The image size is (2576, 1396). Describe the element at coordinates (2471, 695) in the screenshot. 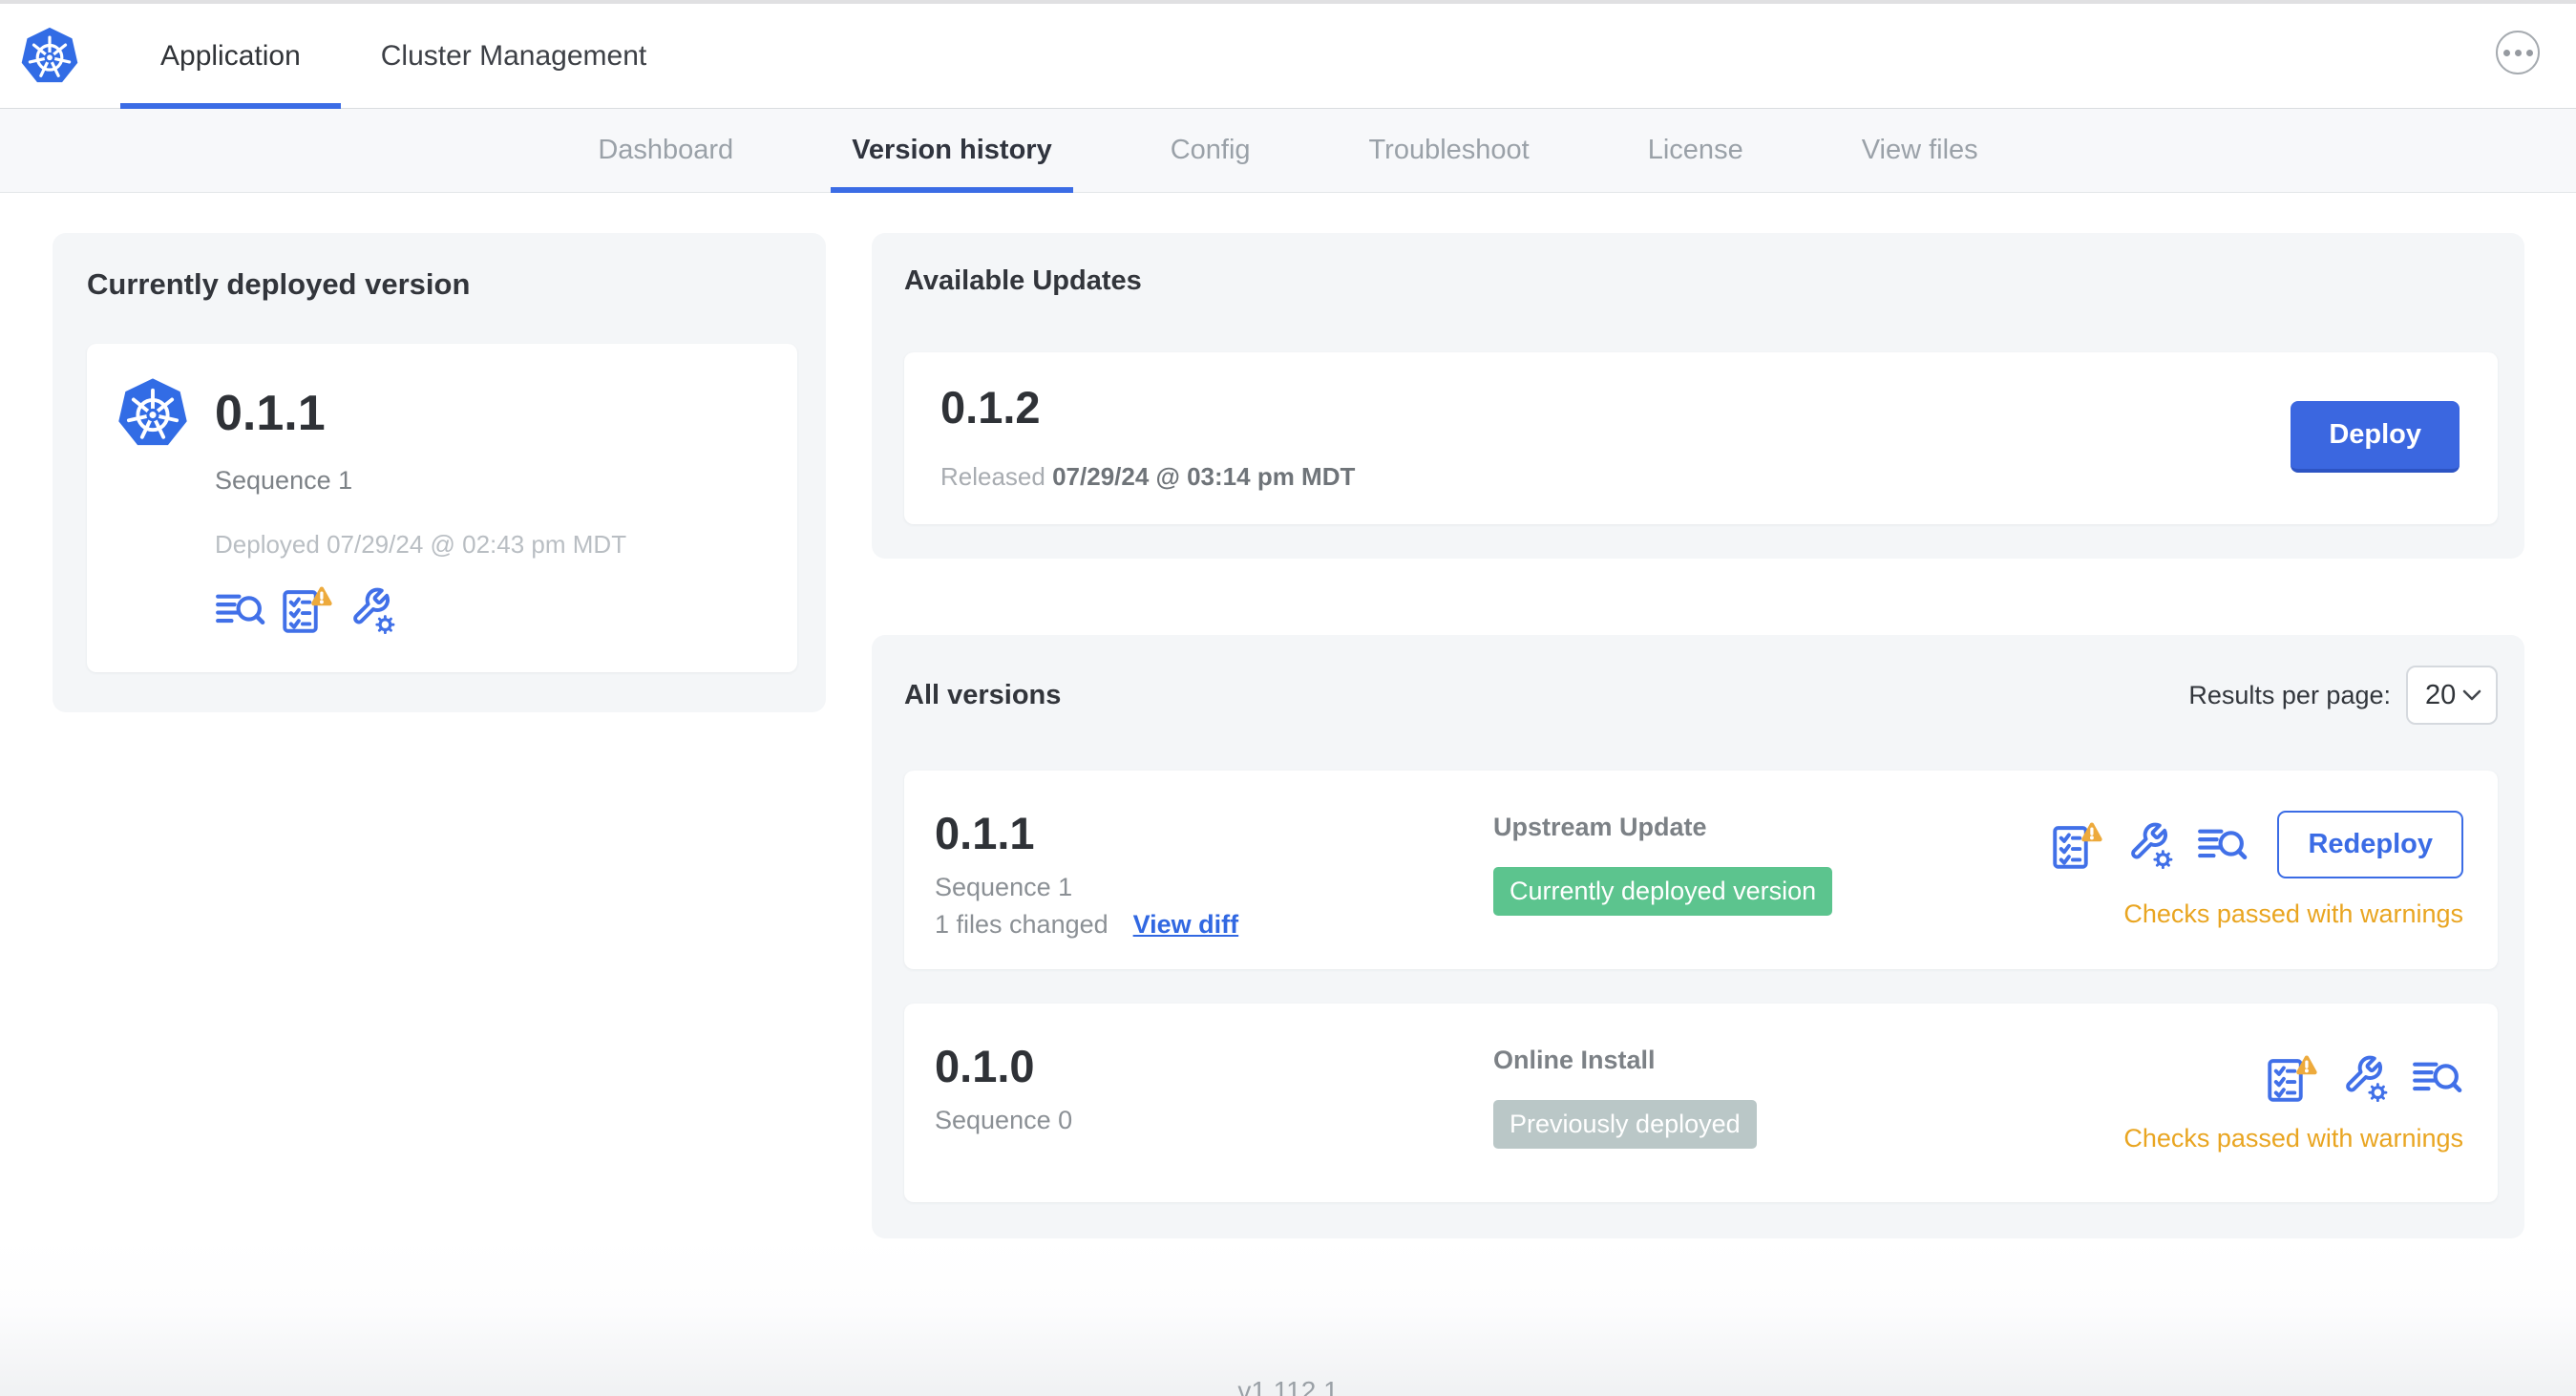

I see `chevron-down-icon` at that location.